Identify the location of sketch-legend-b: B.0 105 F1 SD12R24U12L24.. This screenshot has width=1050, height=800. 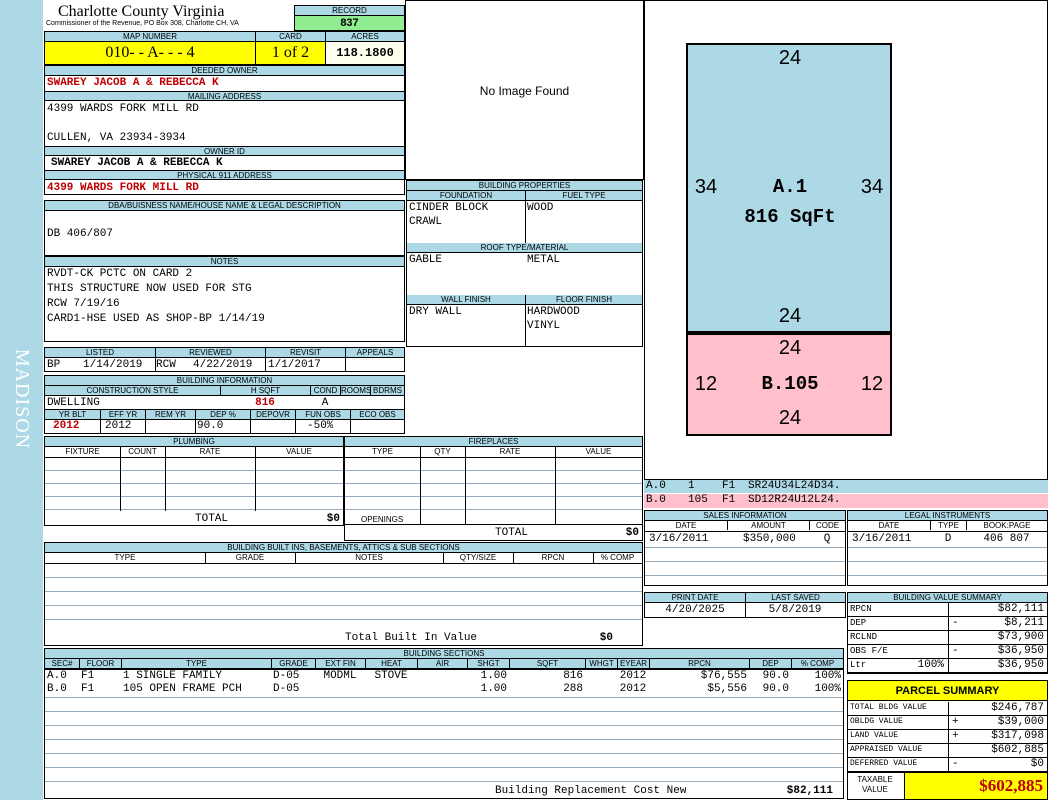
(846, 501).